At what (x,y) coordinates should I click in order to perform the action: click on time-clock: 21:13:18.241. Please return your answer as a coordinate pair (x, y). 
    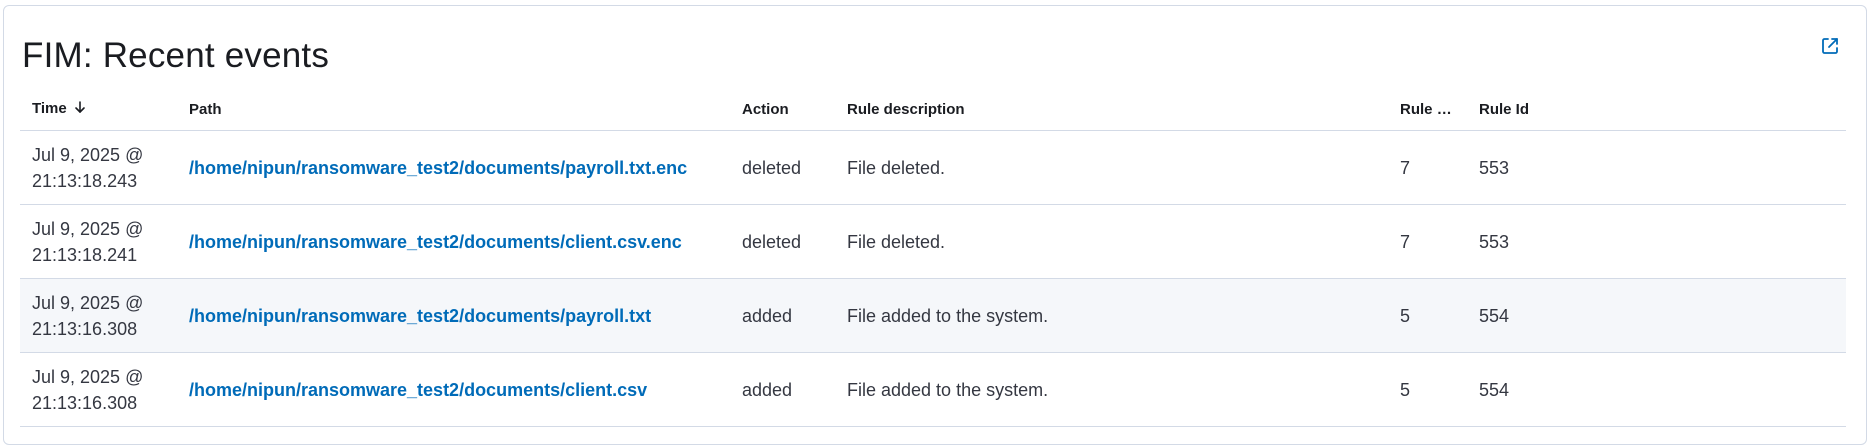
    Looking at the image, I should click on (85, 254).